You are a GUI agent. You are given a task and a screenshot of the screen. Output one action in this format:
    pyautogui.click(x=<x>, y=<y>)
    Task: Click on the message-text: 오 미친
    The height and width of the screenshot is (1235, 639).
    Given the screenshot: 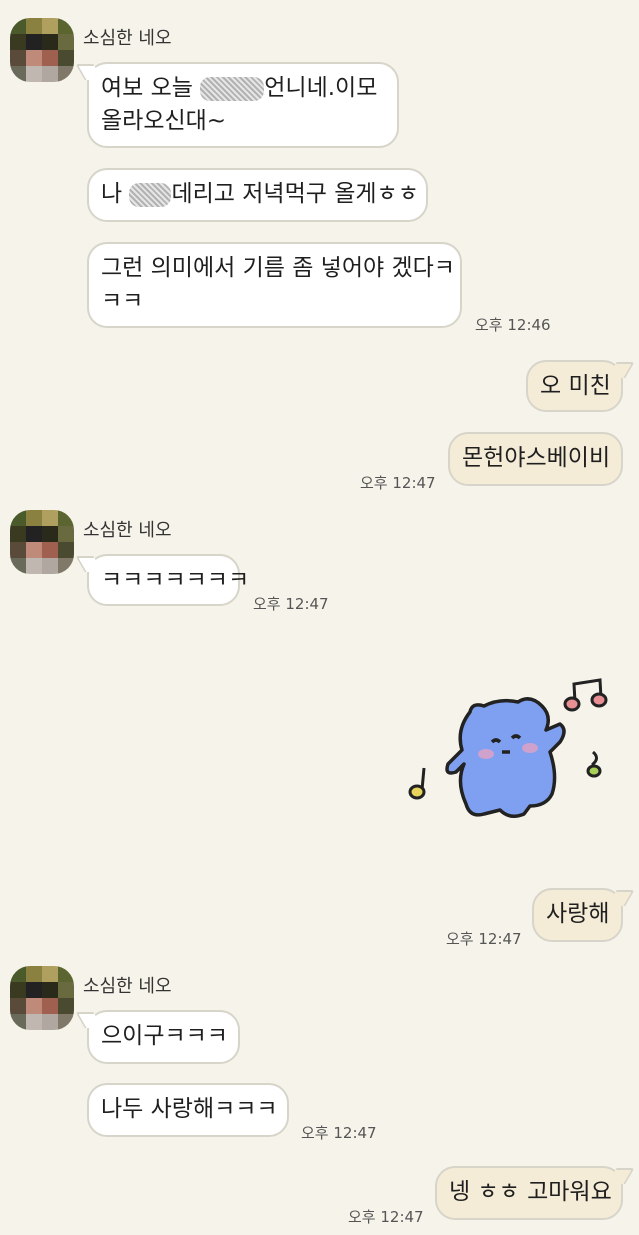 What is the action you would take?
    pyautogui.click(x=575, y=386)
    